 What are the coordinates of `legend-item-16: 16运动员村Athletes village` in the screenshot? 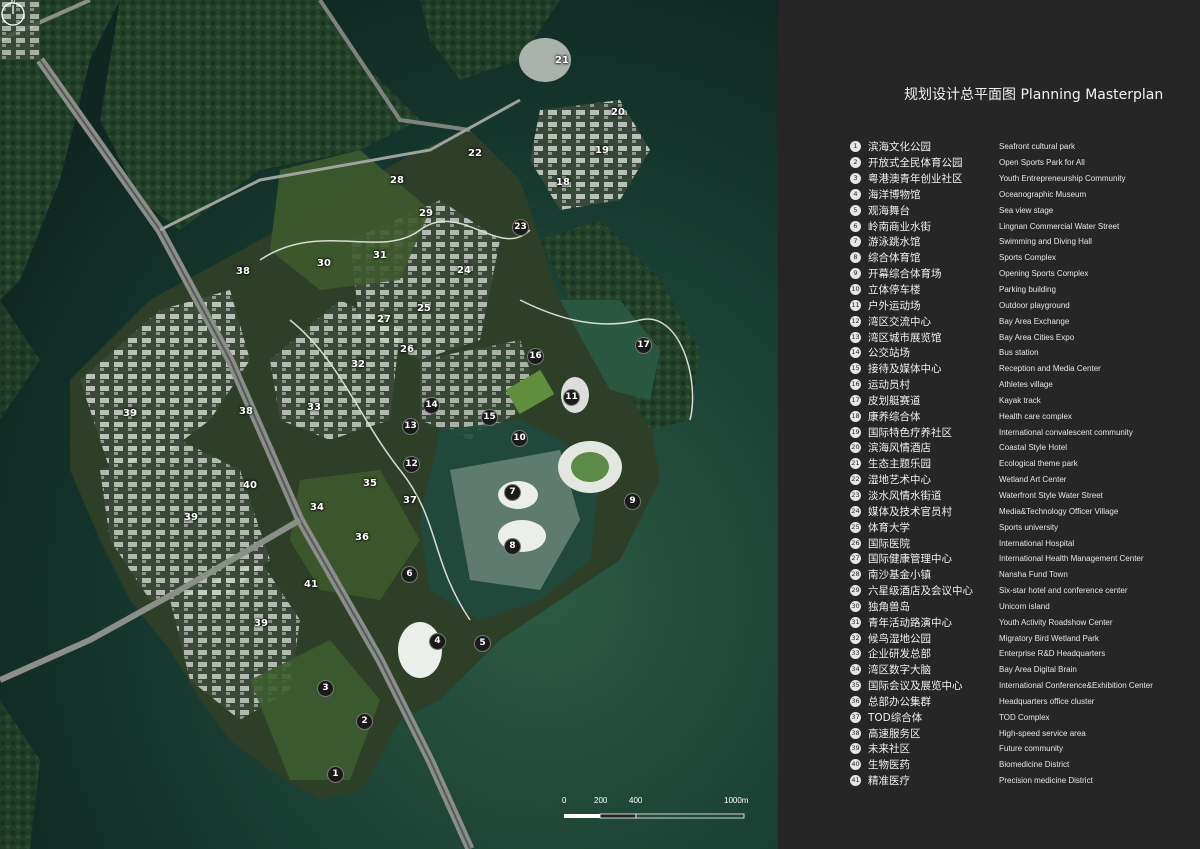 It's located at (1001, 385).